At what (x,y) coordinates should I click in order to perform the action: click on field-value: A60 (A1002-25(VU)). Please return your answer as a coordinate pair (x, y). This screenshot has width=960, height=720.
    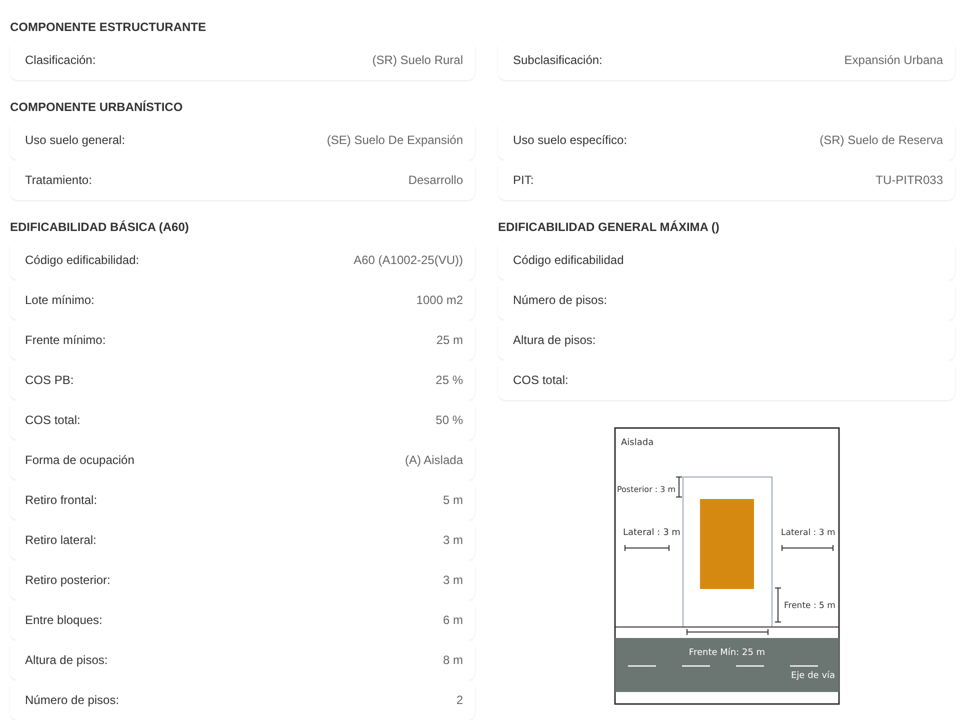
    Looking at the image, I should click on (408, 260).